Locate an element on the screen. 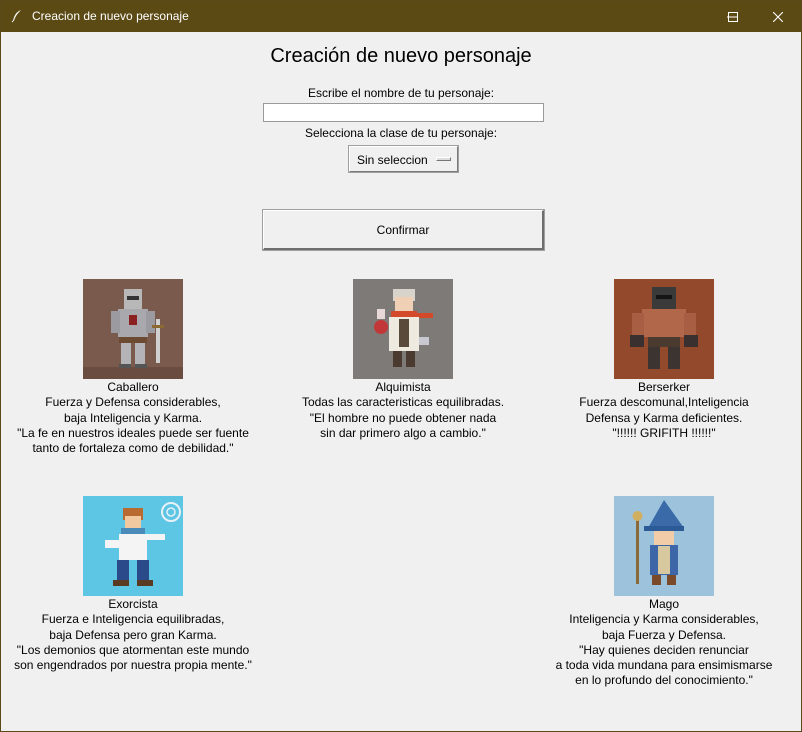 This screenshot has width=802, height=732. character-name: Caballero is located at coordinates (133, 387).